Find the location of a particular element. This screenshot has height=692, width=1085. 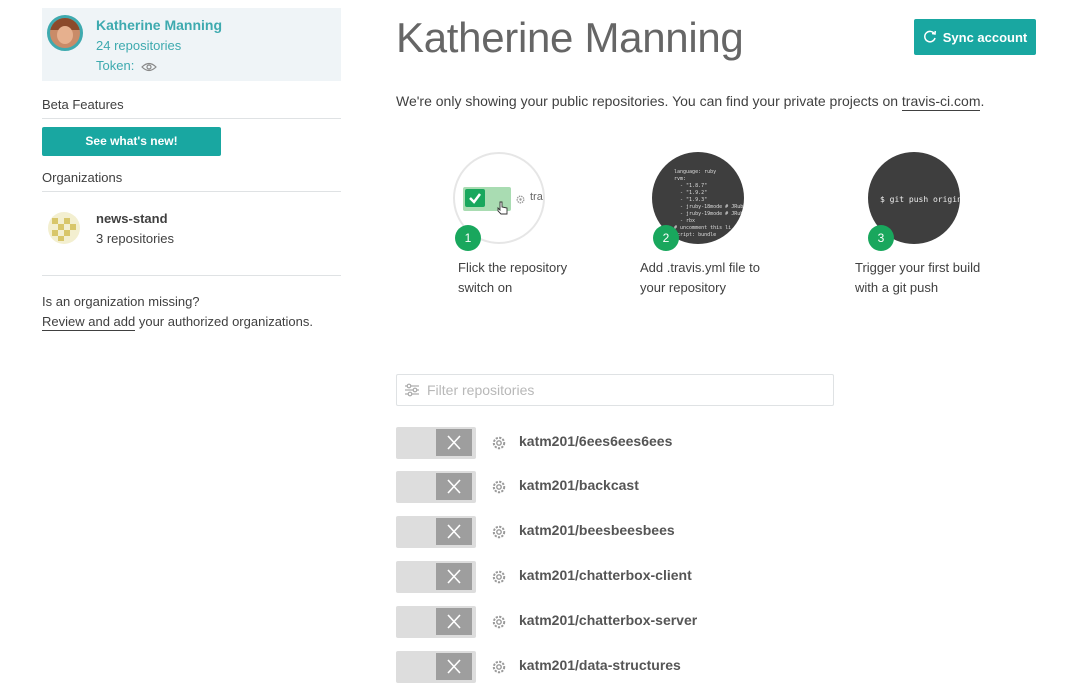

sidebar-divider is located at coordinates (191, 275).